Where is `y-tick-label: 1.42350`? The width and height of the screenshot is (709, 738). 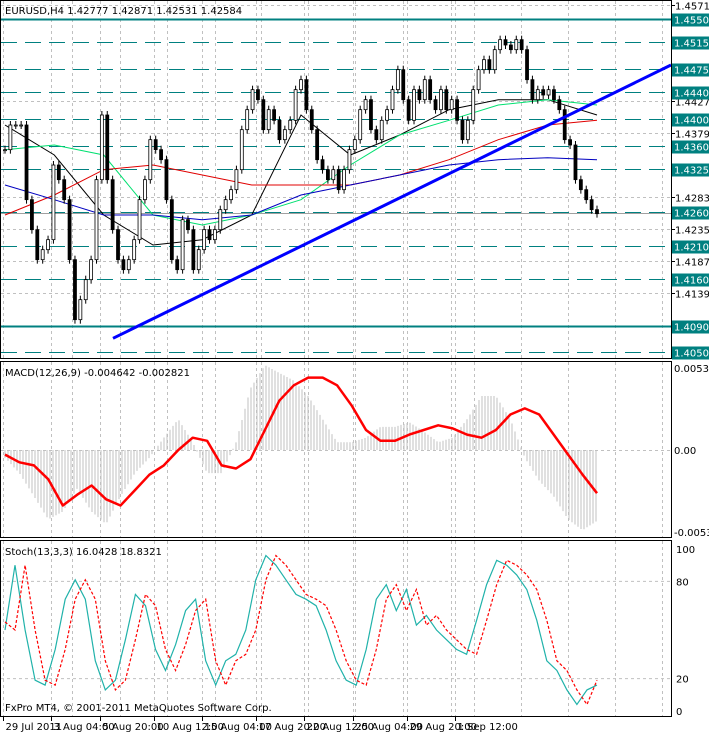
y-tick-label: 1.42350 is located at coordinates (692, 231).